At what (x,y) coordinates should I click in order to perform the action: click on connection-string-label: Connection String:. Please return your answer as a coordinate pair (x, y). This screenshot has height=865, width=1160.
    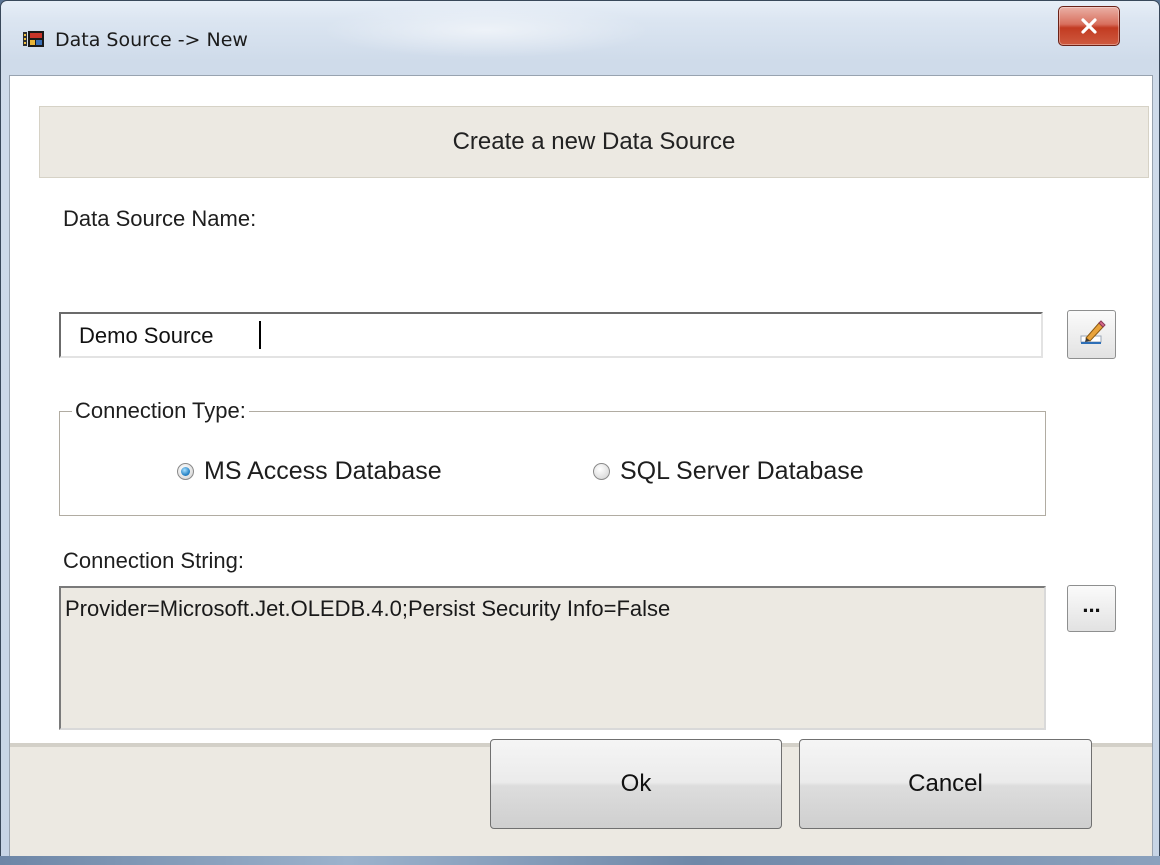
    Looking at the image, I should click on (153, 560).